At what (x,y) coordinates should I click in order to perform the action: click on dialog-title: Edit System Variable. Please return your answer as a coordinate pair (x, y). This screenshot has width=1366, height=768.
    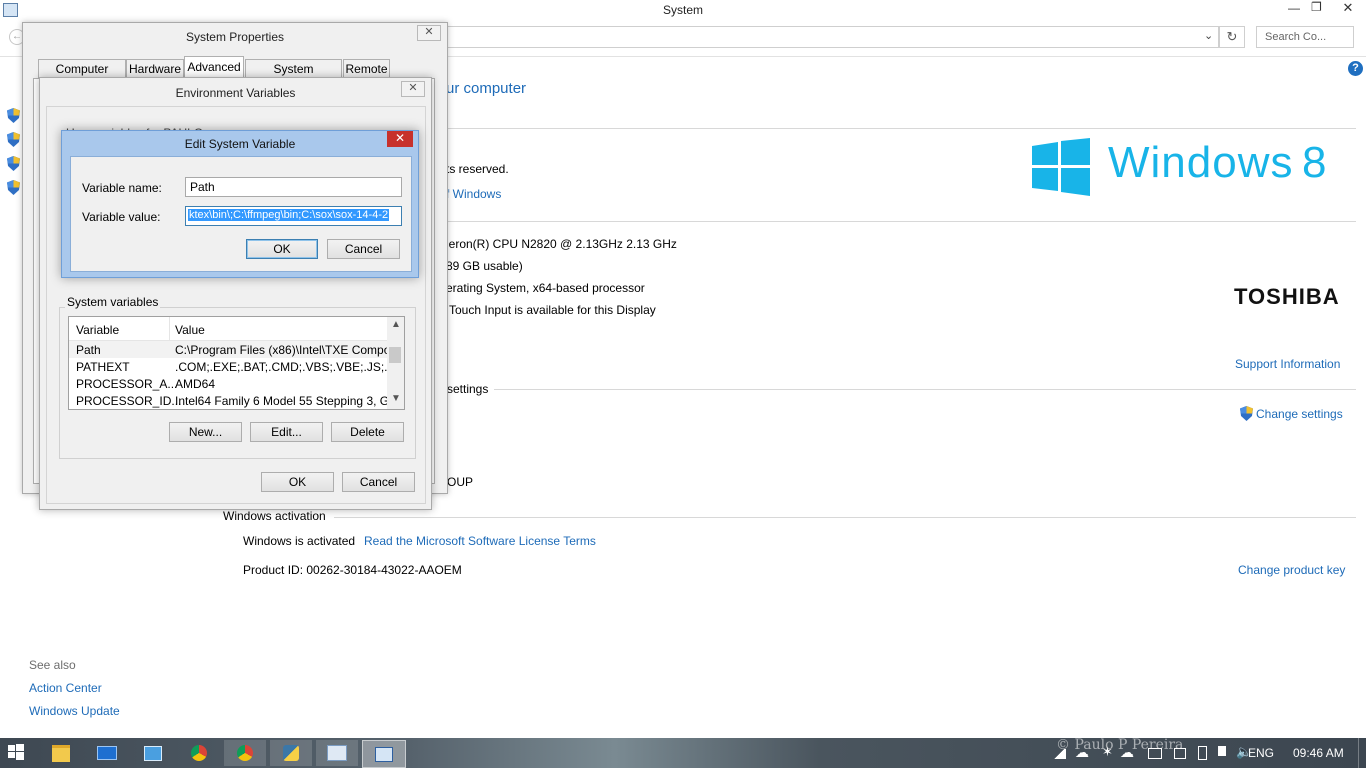
    Looking at the image, I should click on (240, 144).